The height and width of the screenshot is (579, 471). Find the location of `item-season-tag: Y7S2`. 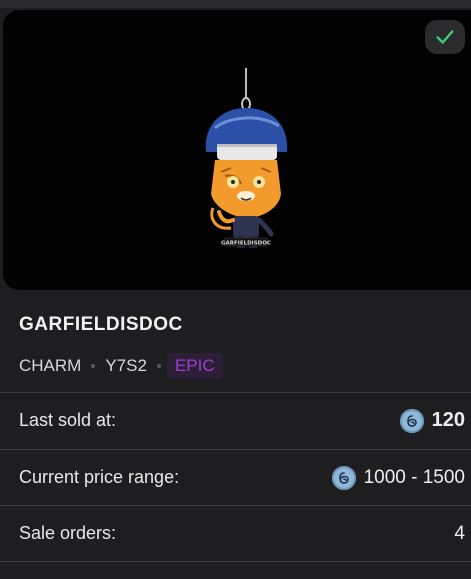

item-season-tag: Y7S2 is located at coordinates (126, 365).